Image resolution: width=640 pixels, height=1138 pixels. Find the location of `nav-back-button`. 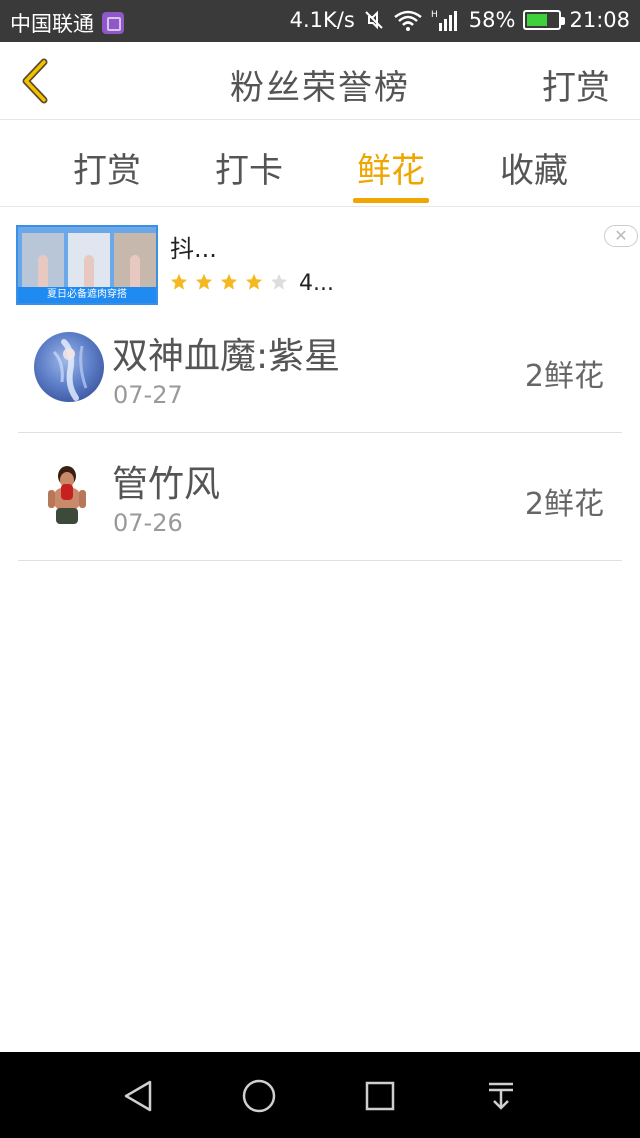

nav-back-button is located at coordinates (138, 1096).